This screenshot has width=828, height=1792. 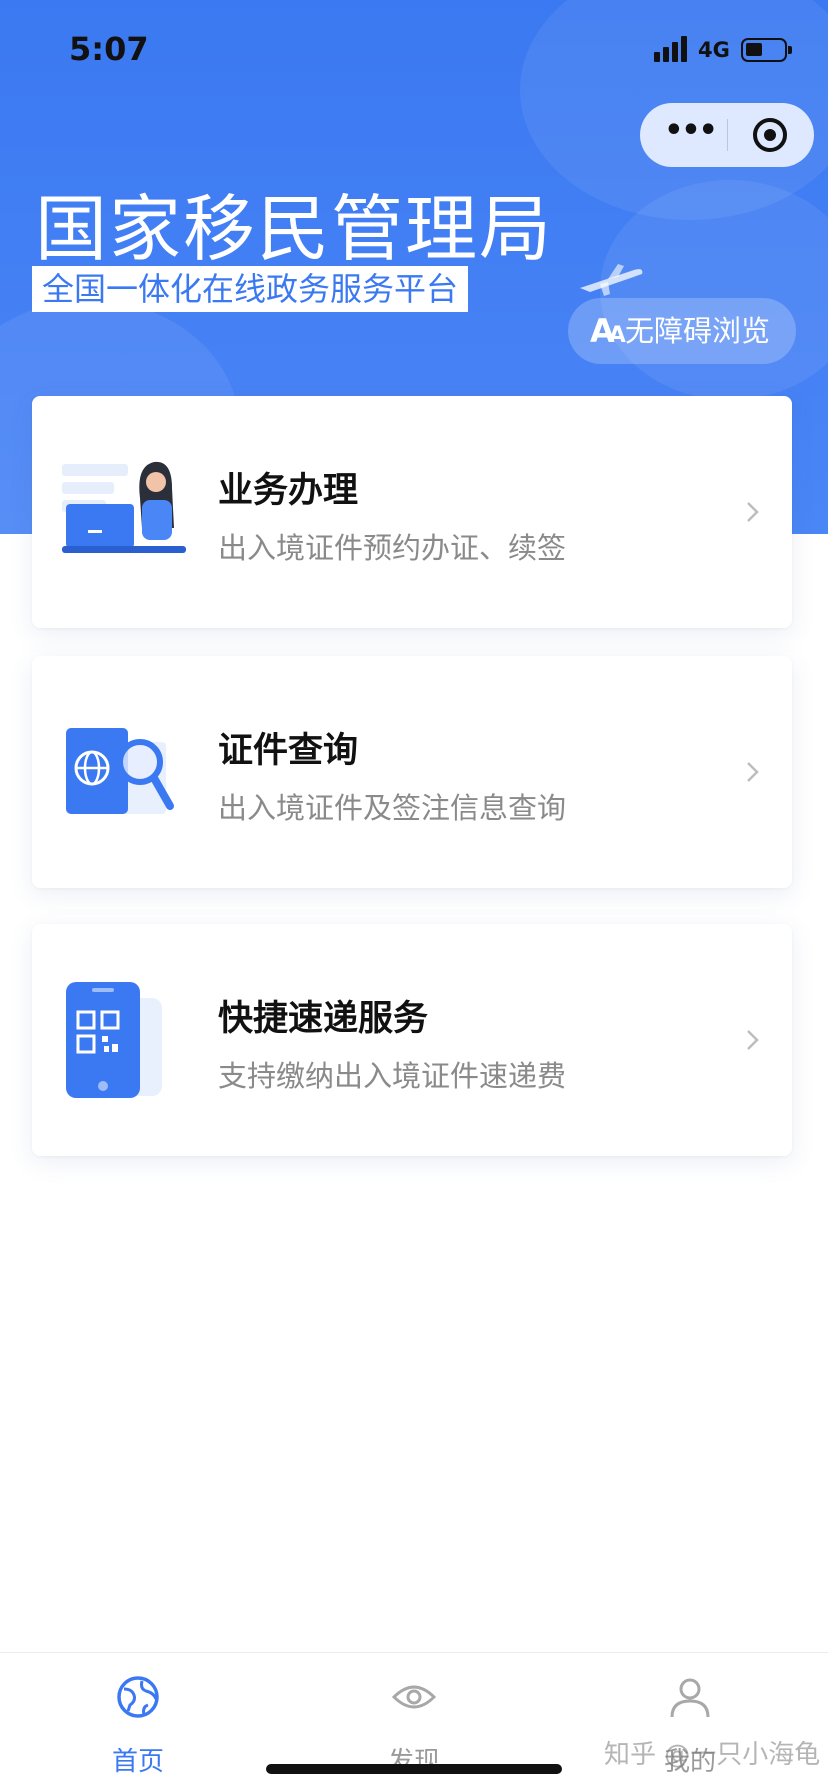 What do you see at coordinates (294, 229) in the screenshot?
I see `page-title: 国家移民管理局` at bounding box center [294, 229].